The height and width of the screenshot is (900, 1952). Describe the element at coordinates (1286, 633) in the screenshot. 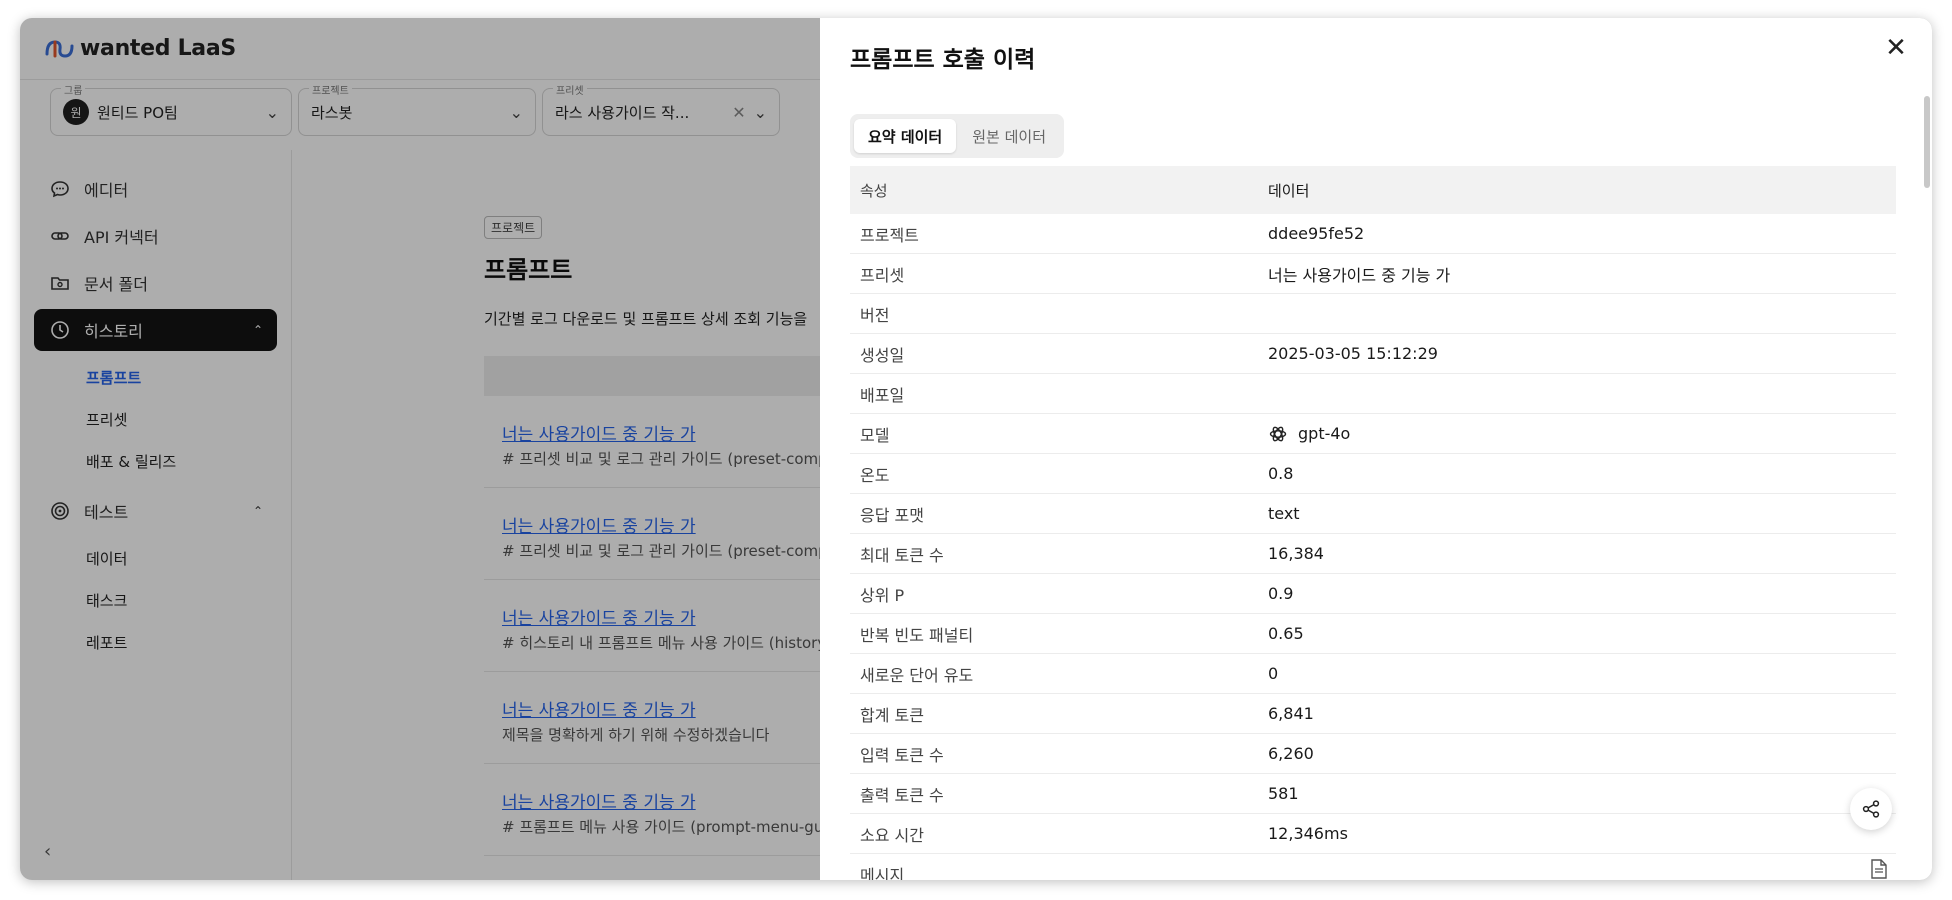

I see `prop-value: 0.65` at that location.